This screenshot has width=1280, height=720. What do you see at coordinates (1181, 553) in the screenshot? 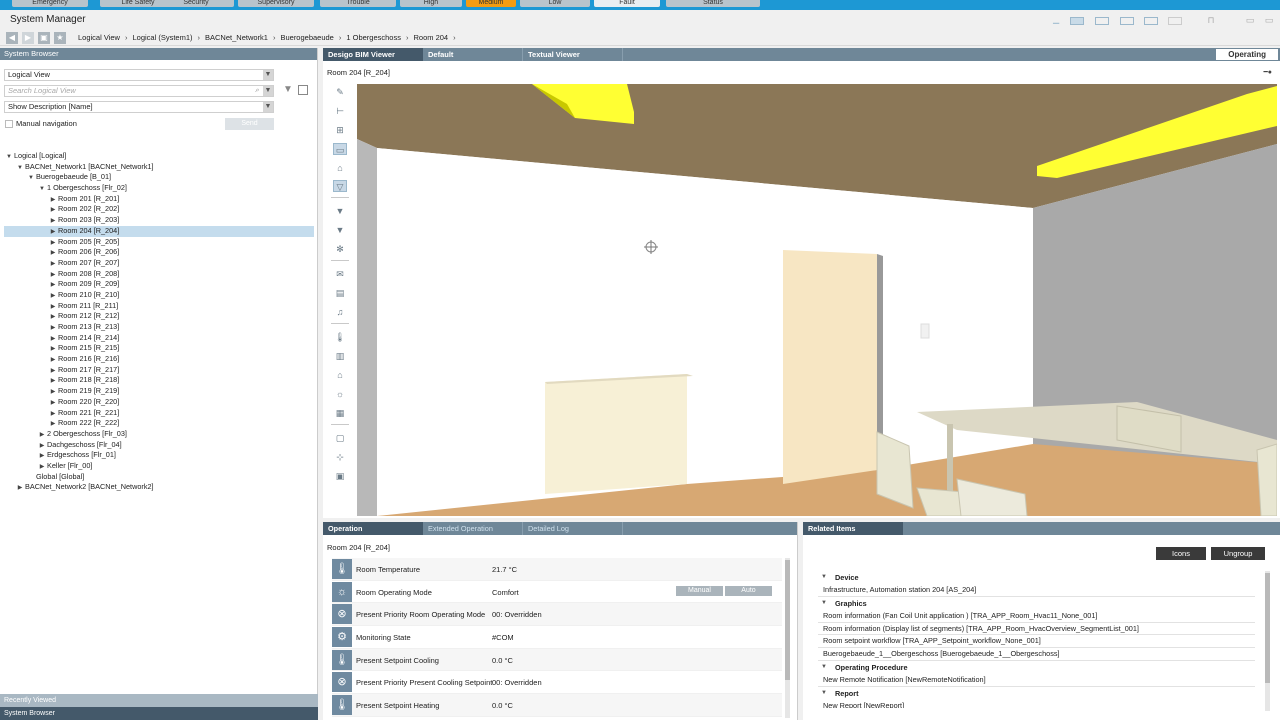
I see `icons-button: Icons` at bounding box center [1181, 553].